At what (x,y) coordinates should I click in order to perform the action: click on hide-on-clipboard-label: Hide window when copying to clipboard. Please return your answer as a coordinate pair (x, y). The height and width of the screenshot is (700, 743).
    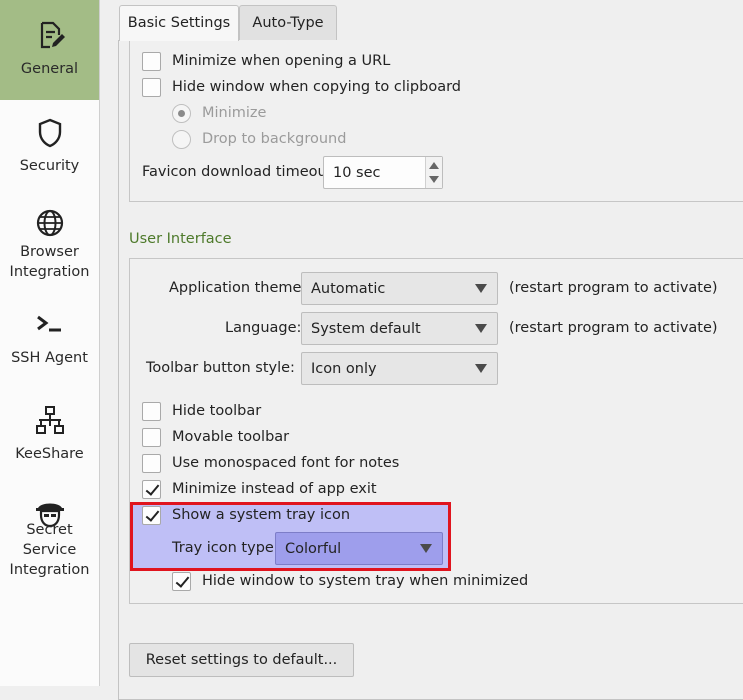
    Looking at the image, I should click on (316, 87).